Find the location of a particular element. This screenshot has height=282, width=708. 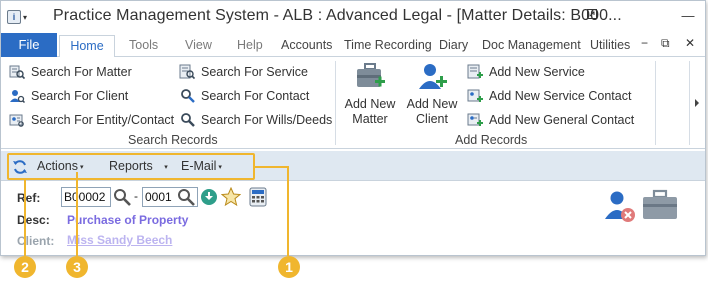

quick-access-toolbar: i ▾ is located at coordinates (23, 17).